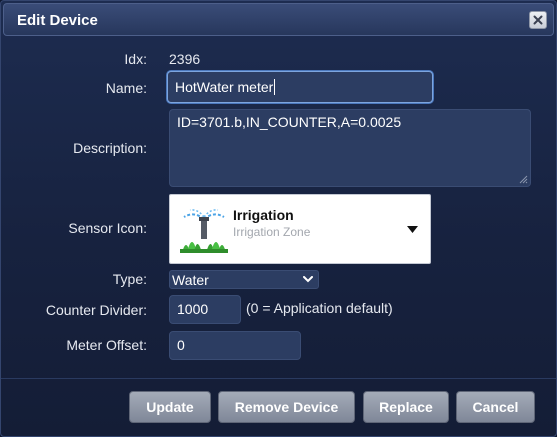 The image size is (557, 437). I want to click on type-label: Type:, so click(129, 279).